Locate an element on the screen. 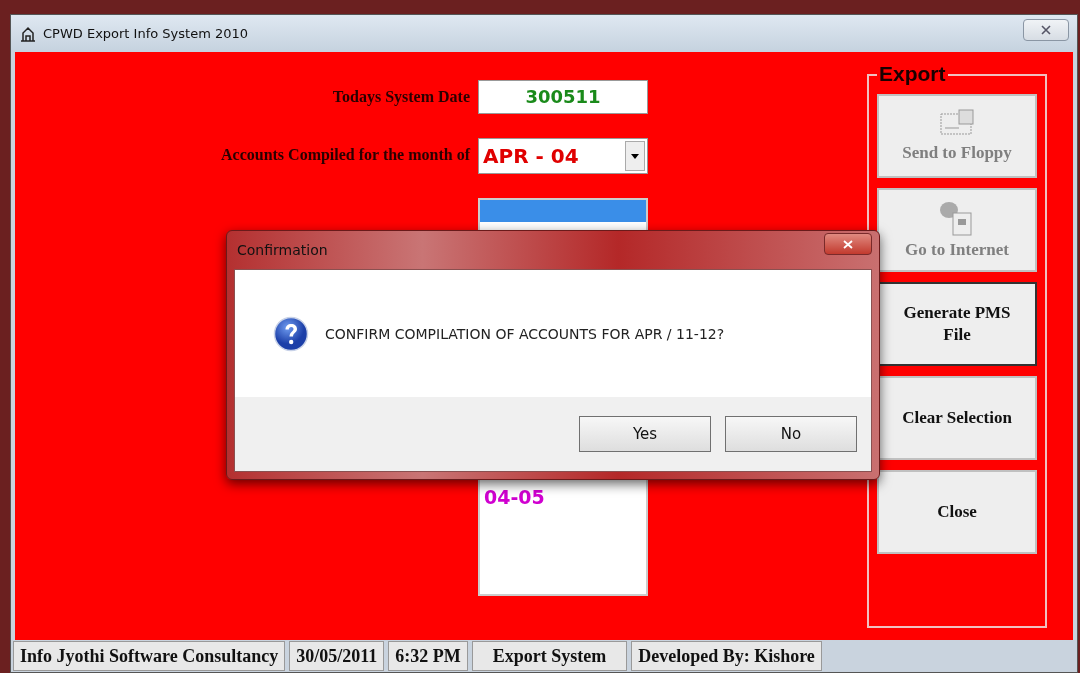  window-title: CPWD Export Info System 2010 is located at coordinates (146, 33).